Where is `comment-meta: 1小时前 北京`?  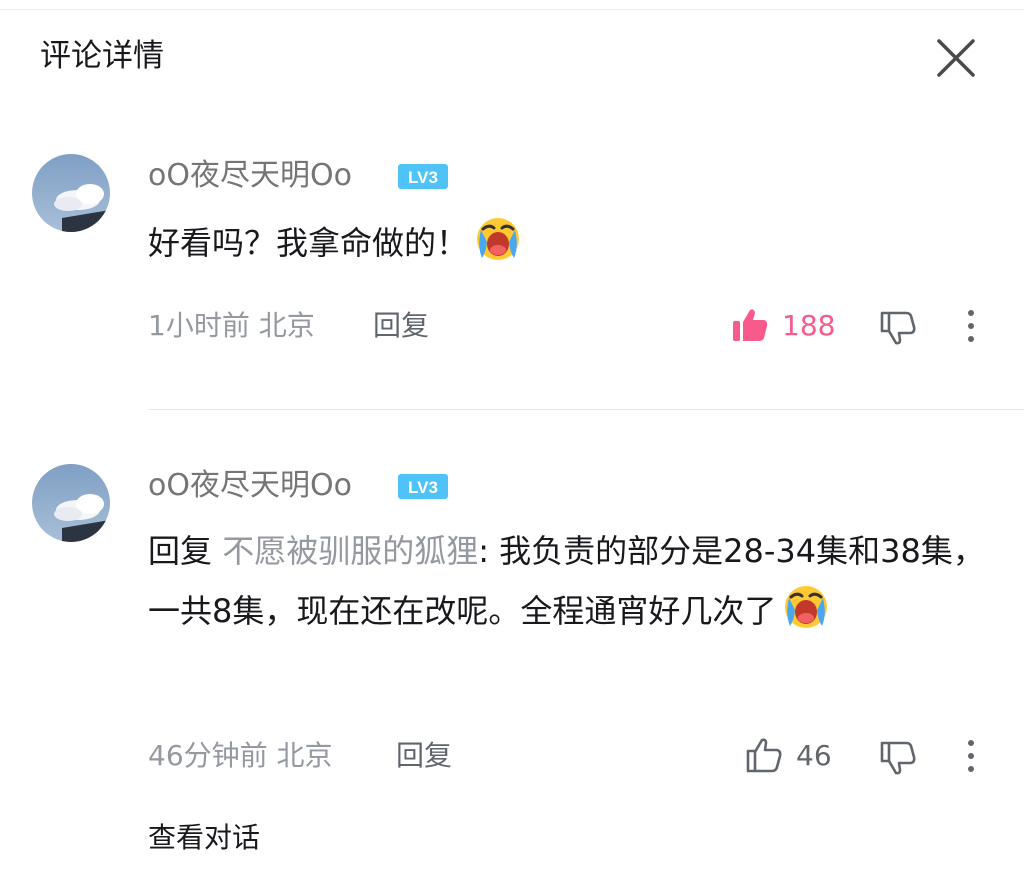 comment-meta: 1小时前 北京 is located at coordinates (231, 326).